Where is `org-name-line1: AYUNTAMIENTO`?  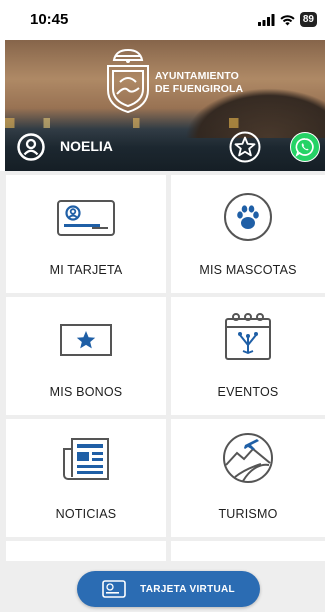 org-name-line1: AYUNTAMIENTO is located at coordinates (197, 76).